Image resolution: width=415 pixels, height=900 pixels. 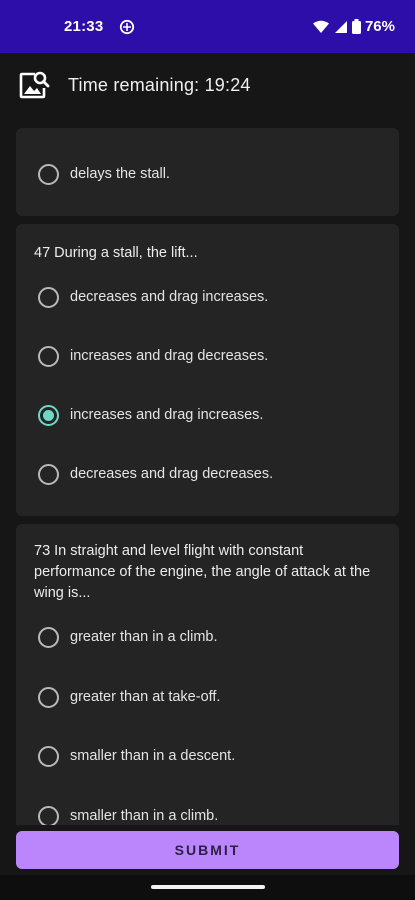 I want to click on option-label: smaller than in a descent., so click(x=153, y=756).